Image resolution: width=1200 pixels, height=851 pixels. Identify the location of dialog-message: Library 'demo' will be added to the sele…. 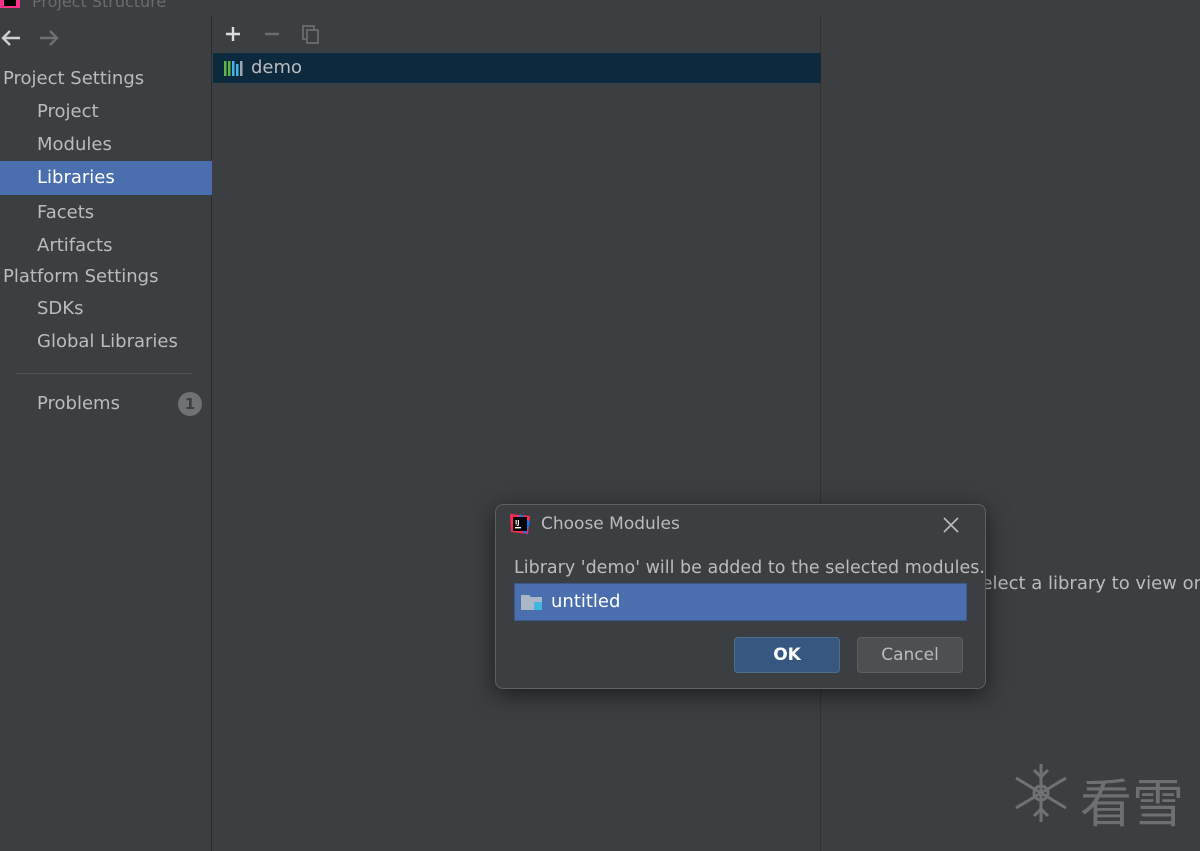
(749, 568).